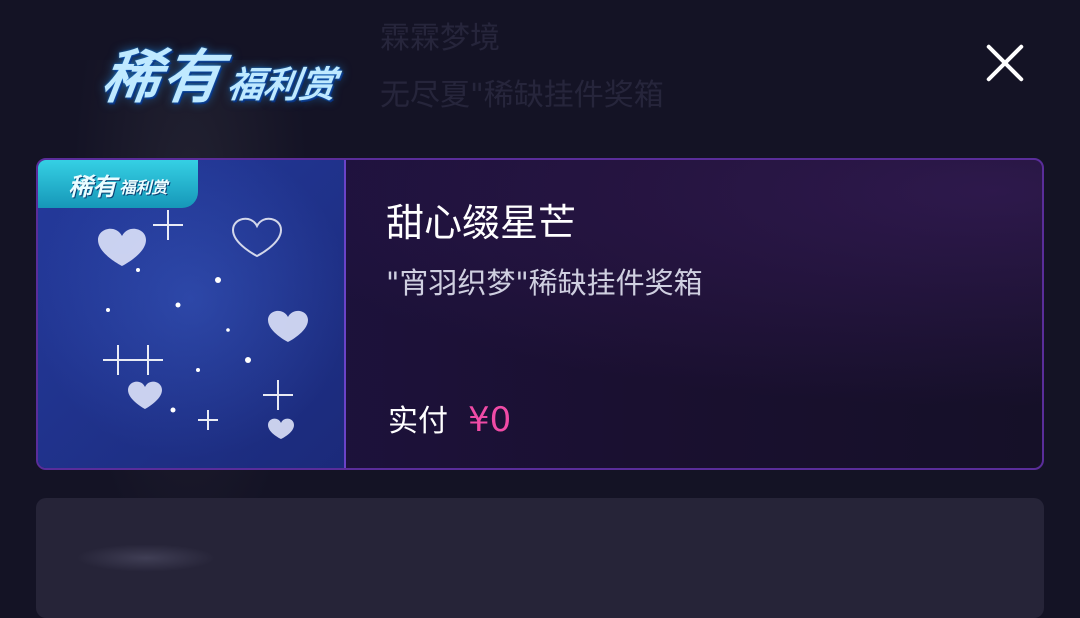 This screenshot has width=1080, height=618. Describe the element at coordinates (544, 283) in the screenshot. I see `reward-subtitle: "宵羽织梦"稀缺挂件奖箱` at that location.